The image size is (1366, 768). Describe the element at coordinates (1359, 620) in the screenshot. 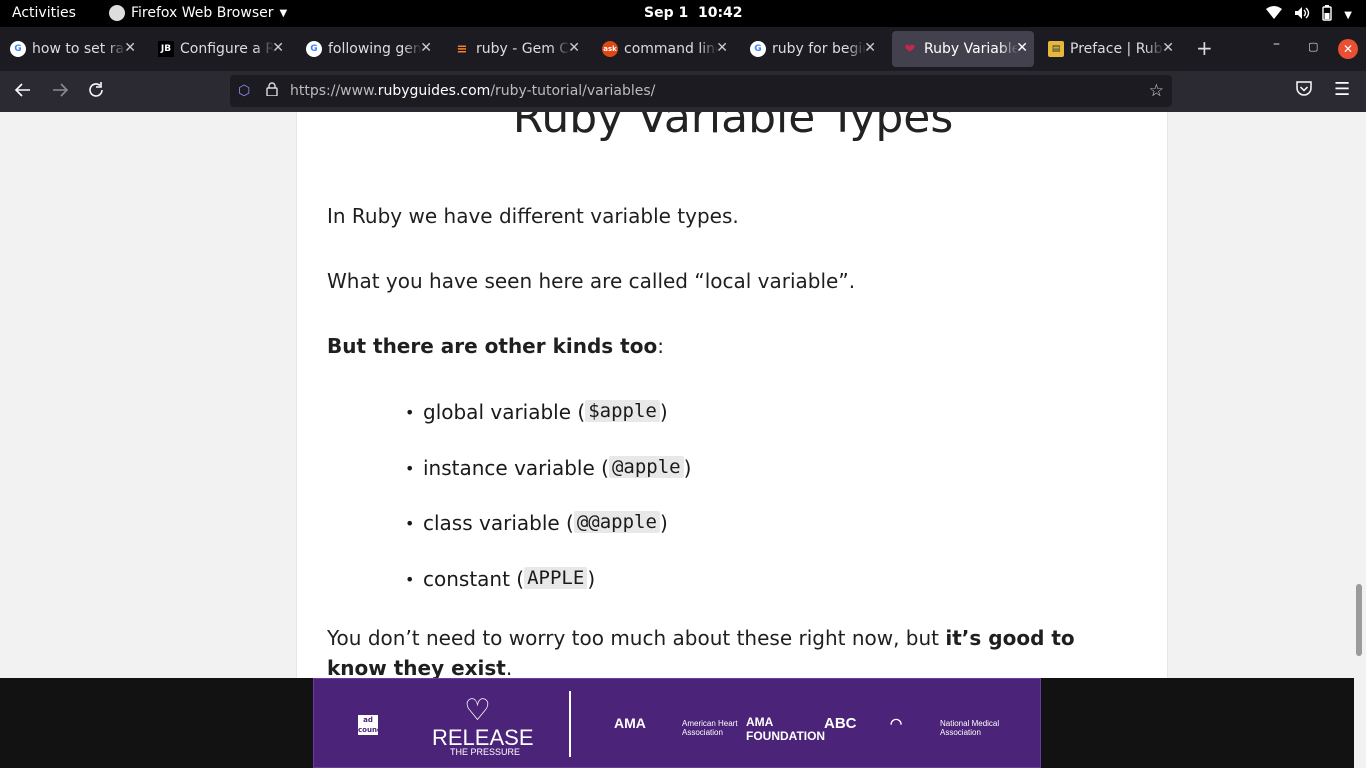

I see `scrollbar-thumb` at that location.